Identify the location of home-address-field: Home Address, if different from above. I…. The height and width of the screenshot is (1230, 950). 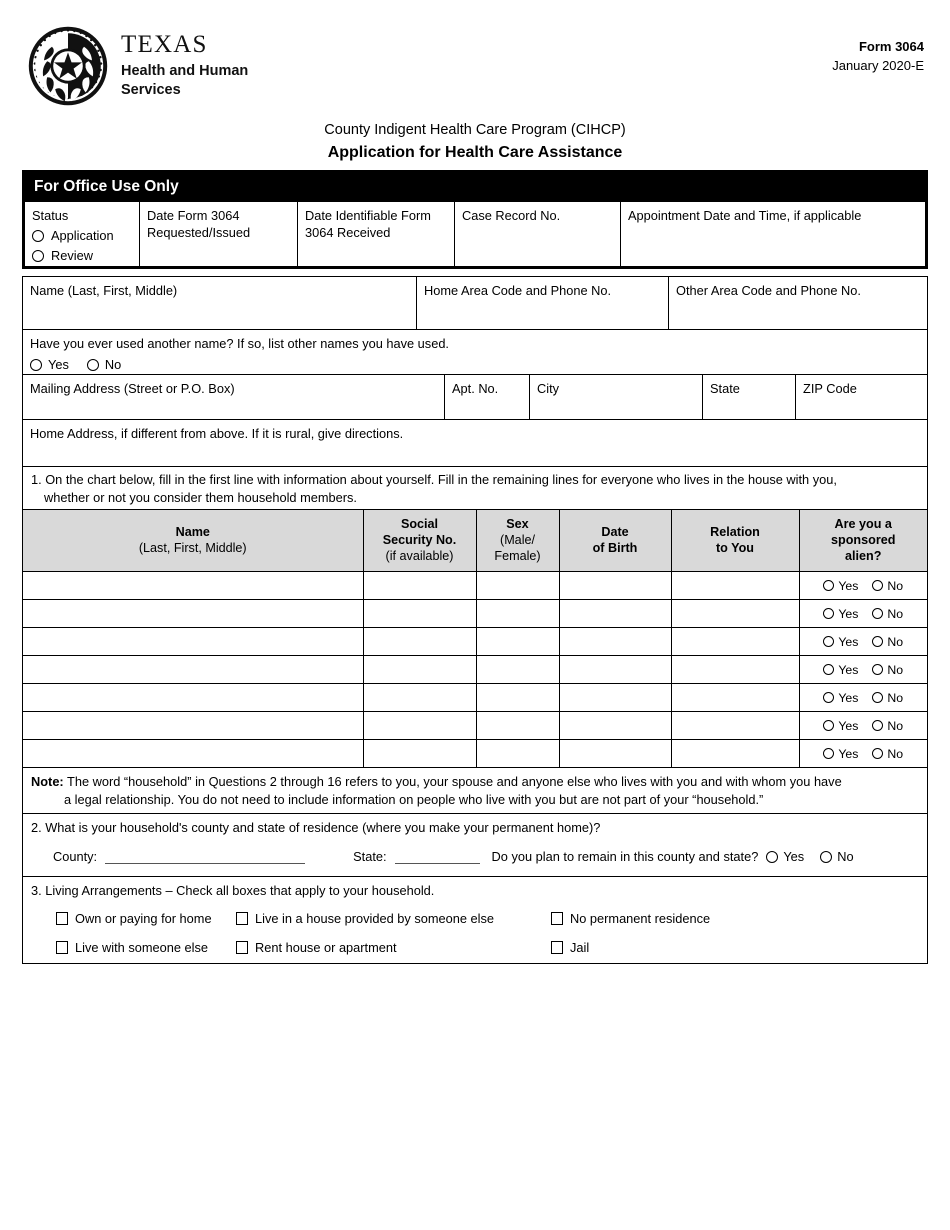
(475, 443).